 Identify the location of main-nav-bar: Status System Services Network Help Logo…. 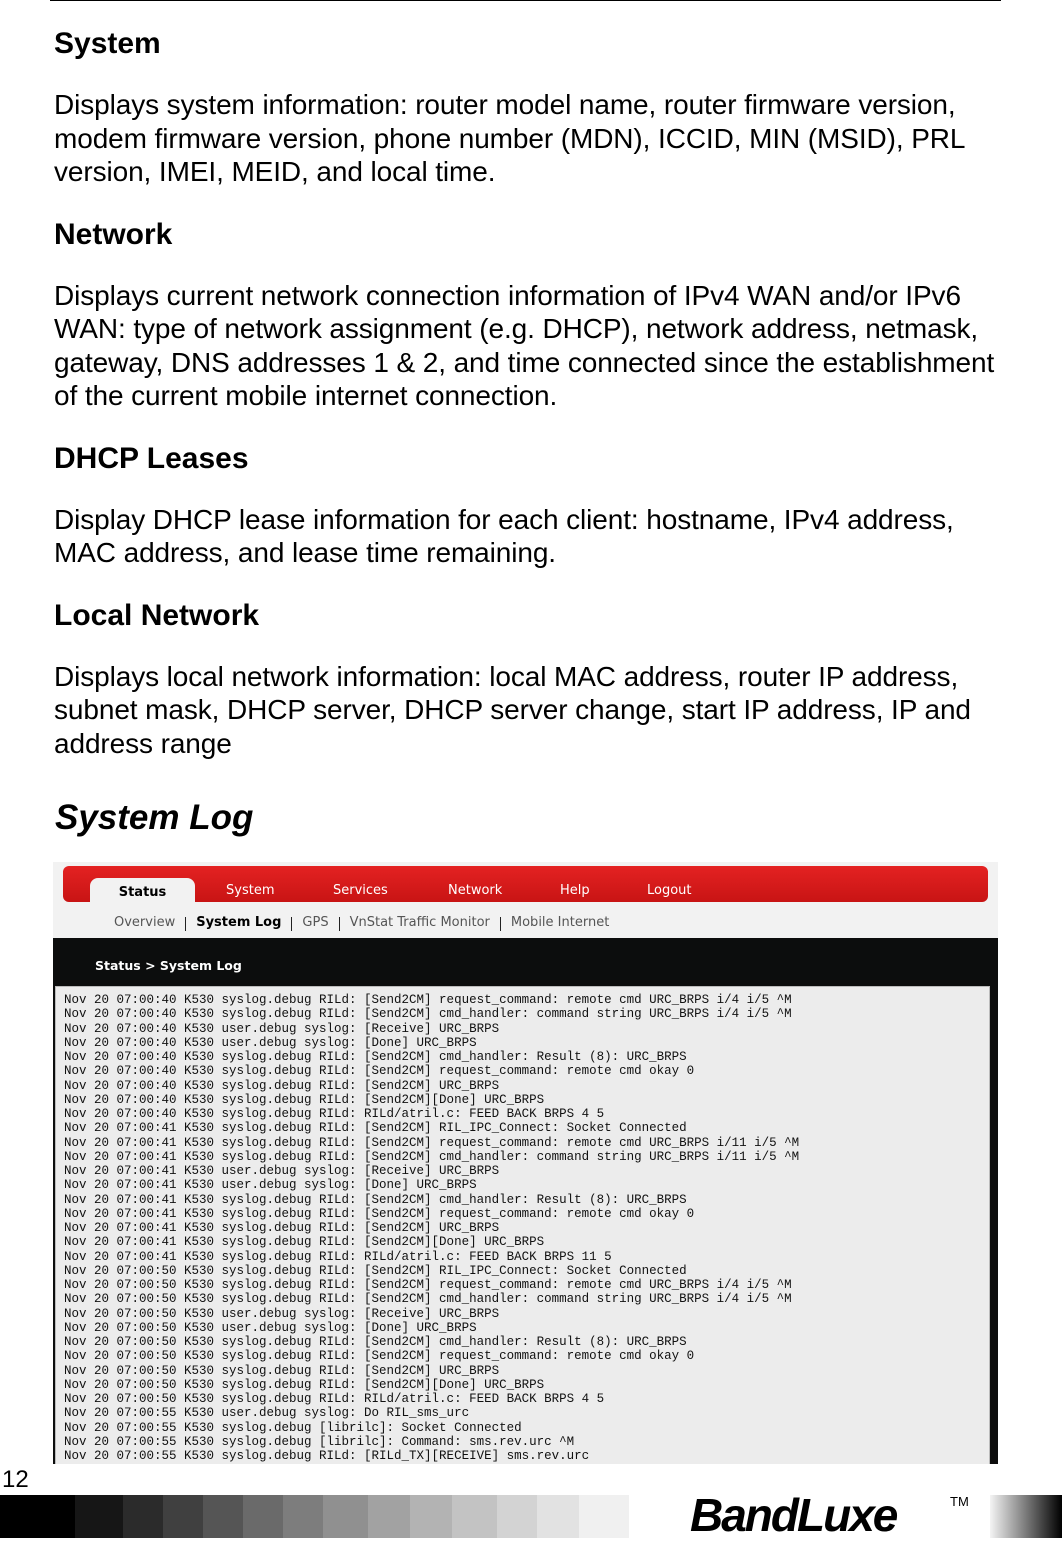
(525, 886).